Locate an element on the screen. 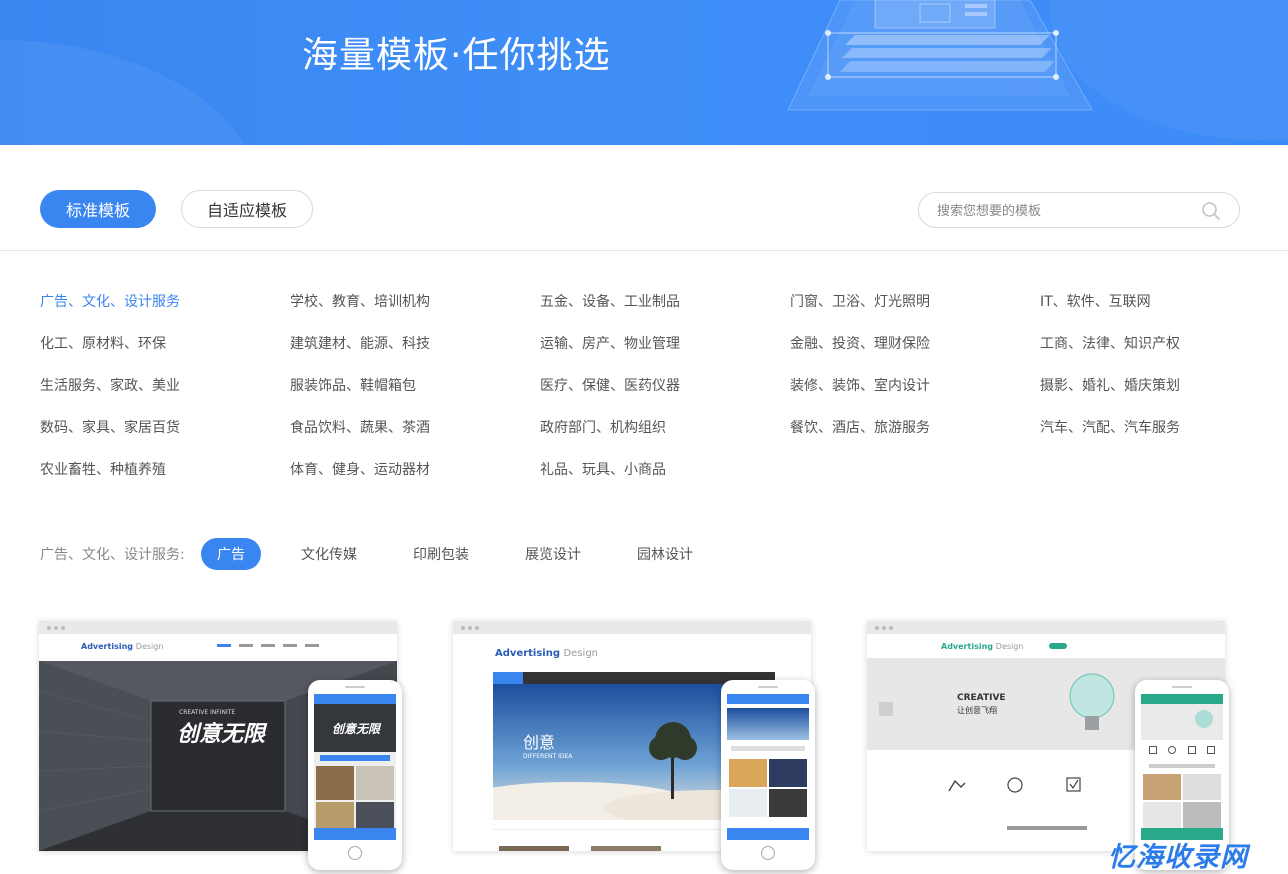 The height and width of the screenshot is (874, 1288). phone-preview is located at coordinates (768, 775).